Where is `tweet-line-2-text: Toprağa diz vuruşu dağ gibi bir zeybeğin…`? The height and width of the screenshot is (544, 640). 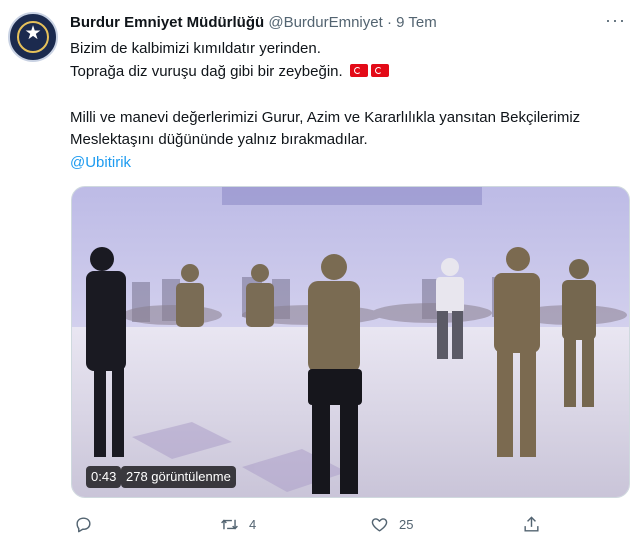 tweet-line-2-text: Toprağa diz vuruşu dağ gibi bir zeybeğin… is located at coordinates (206, 71).